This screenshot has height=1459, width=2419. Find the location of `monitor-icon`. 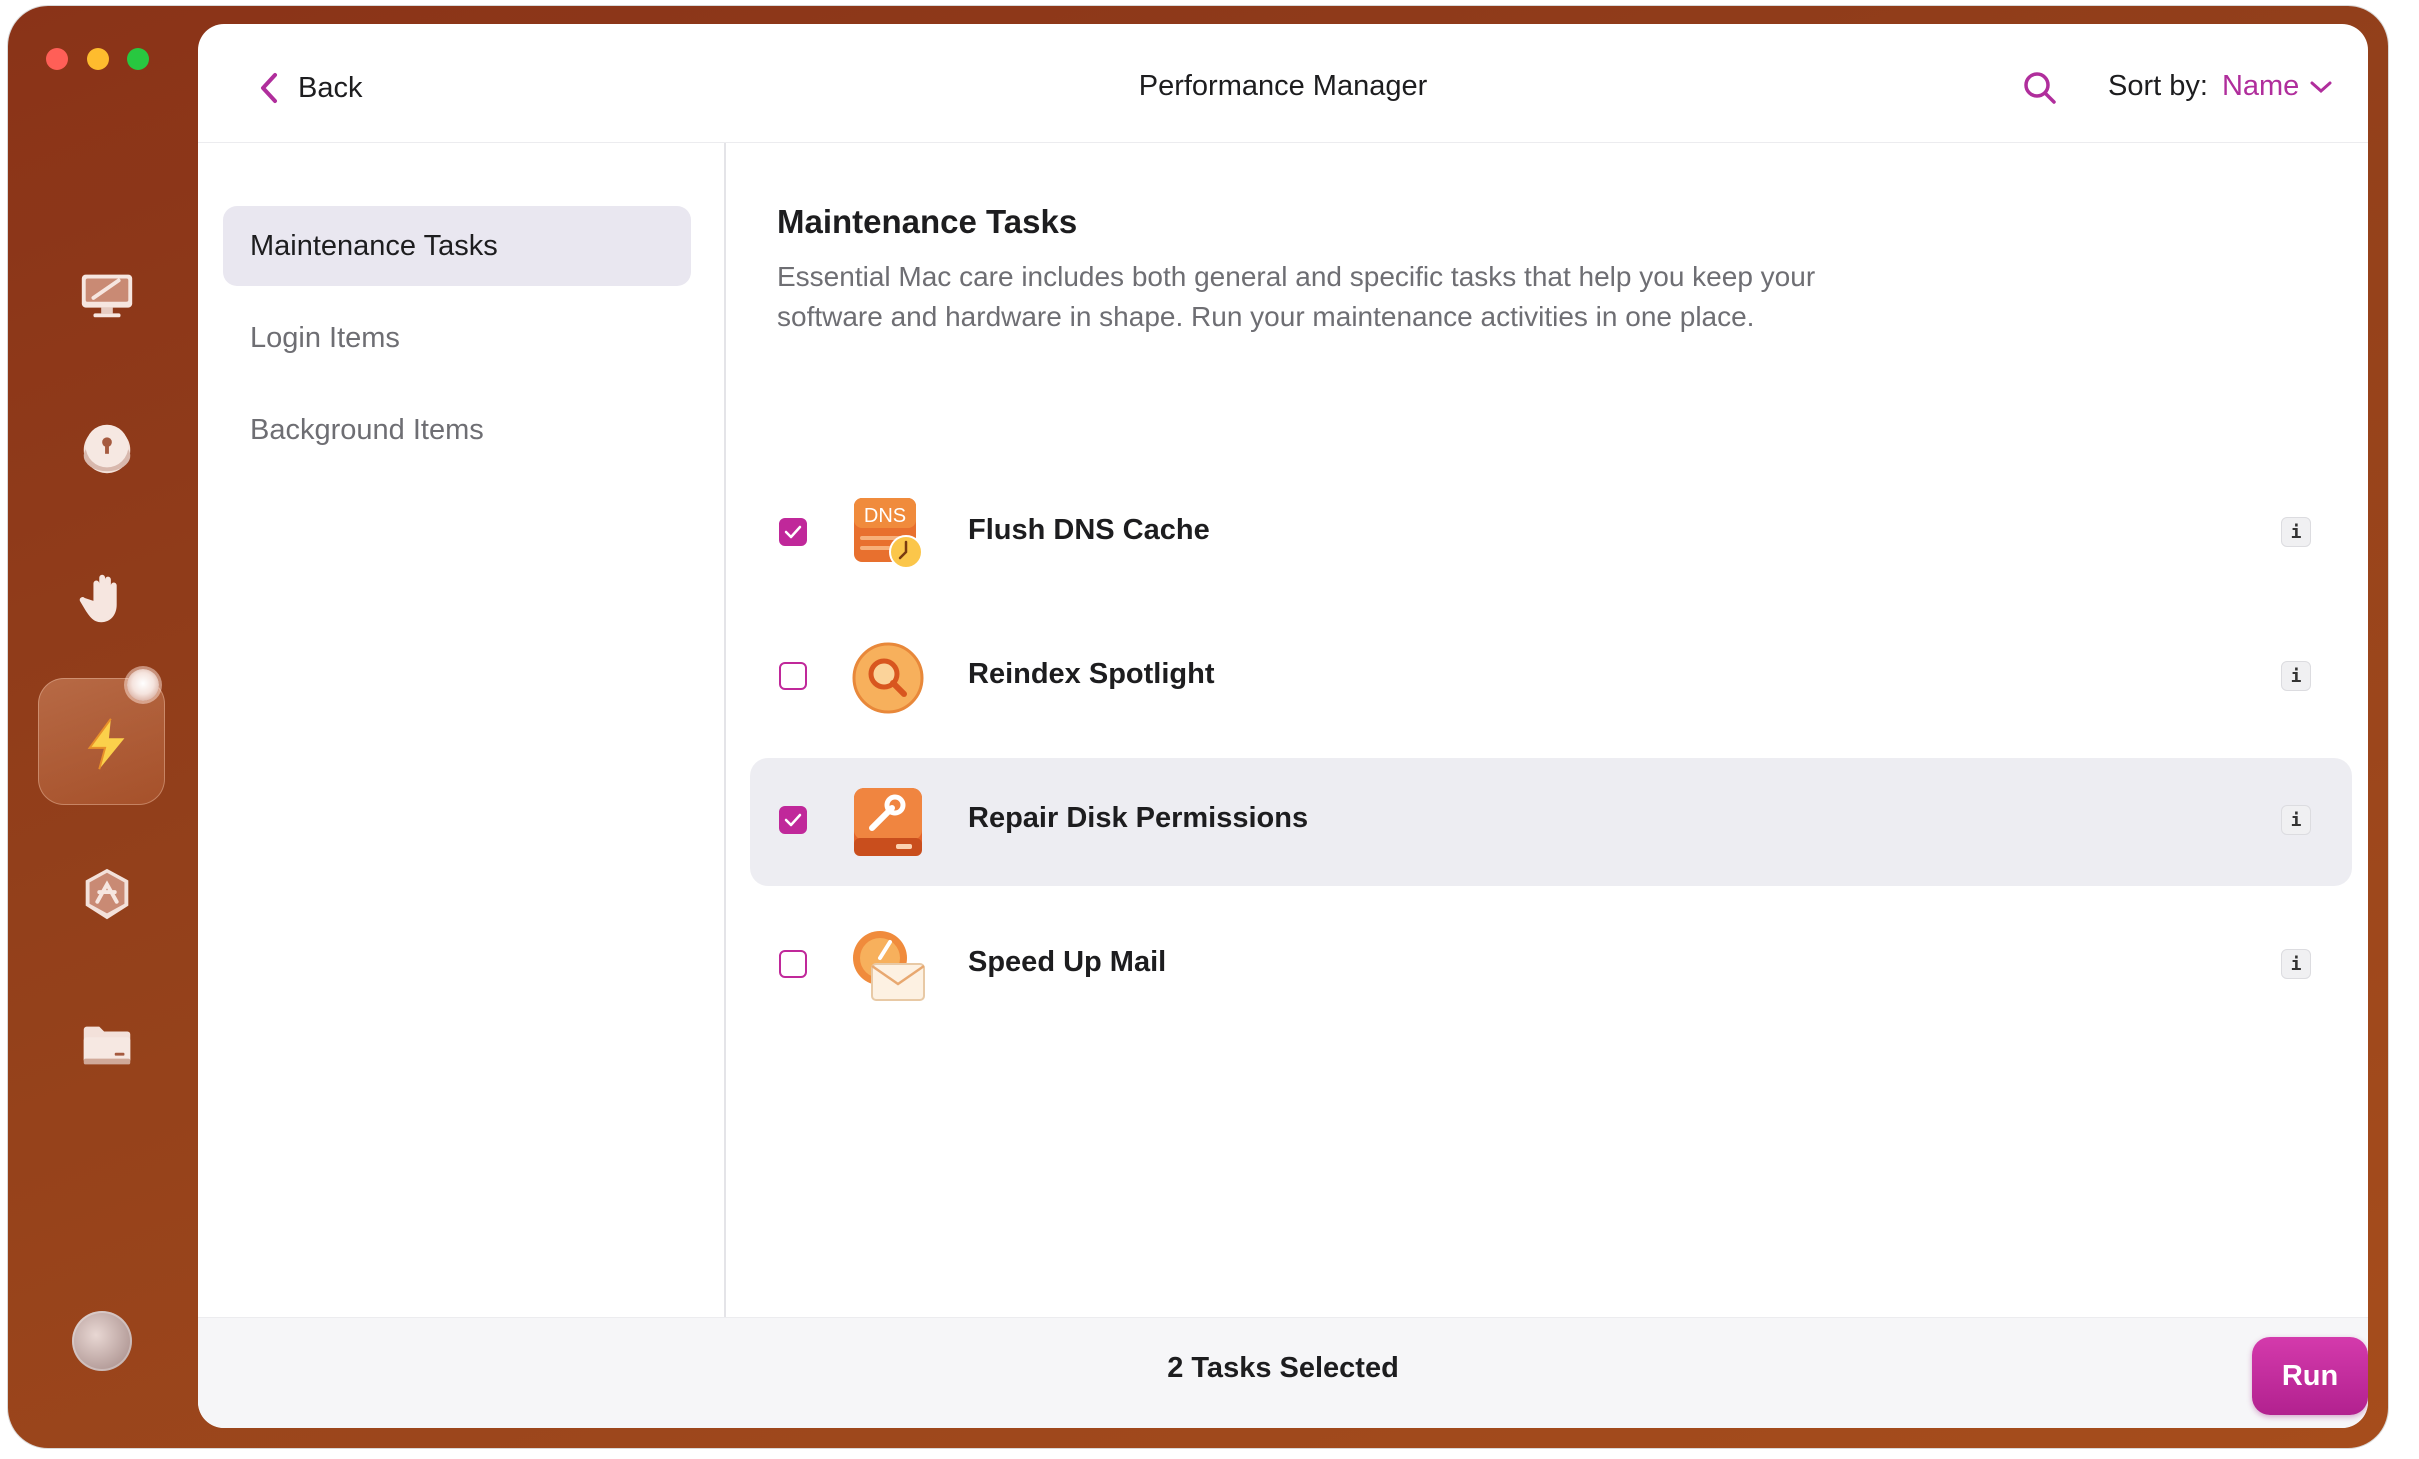

monitor-icon is located at coordinates (107, 294).